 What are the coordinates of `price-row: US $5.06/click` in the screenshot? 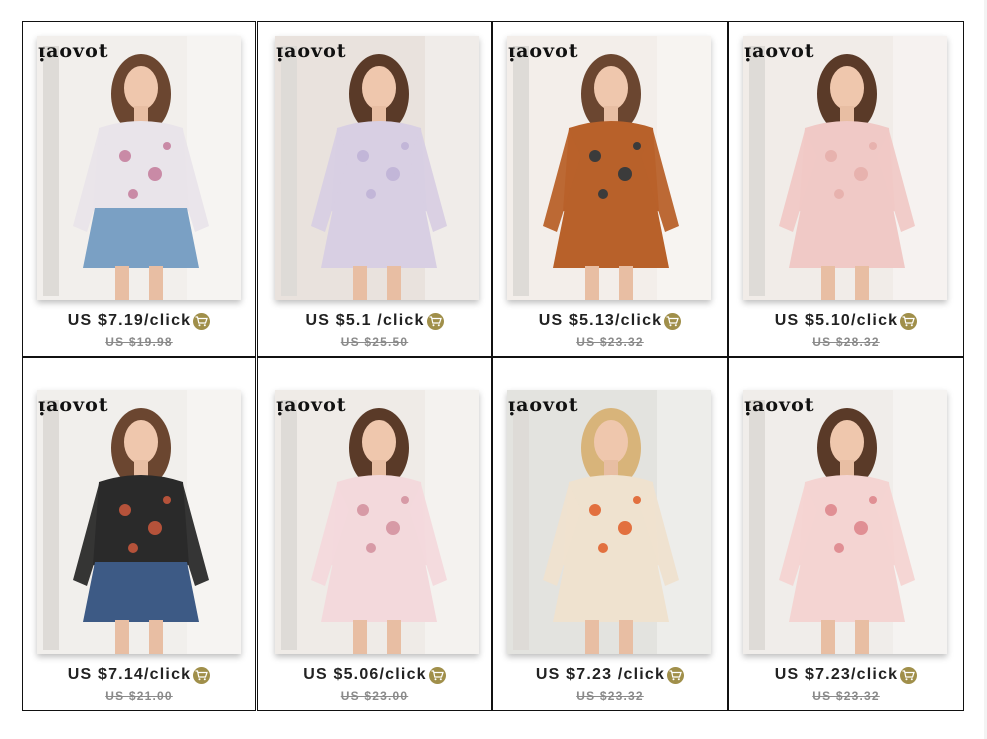 It's located at (374, 675).